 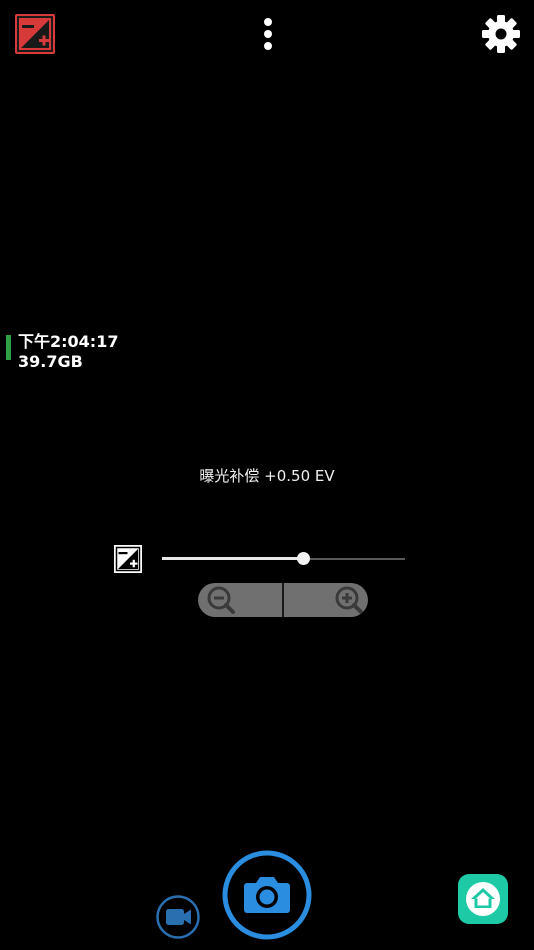 I want to click on zoom-in-icon, so click(x=349, y=600).